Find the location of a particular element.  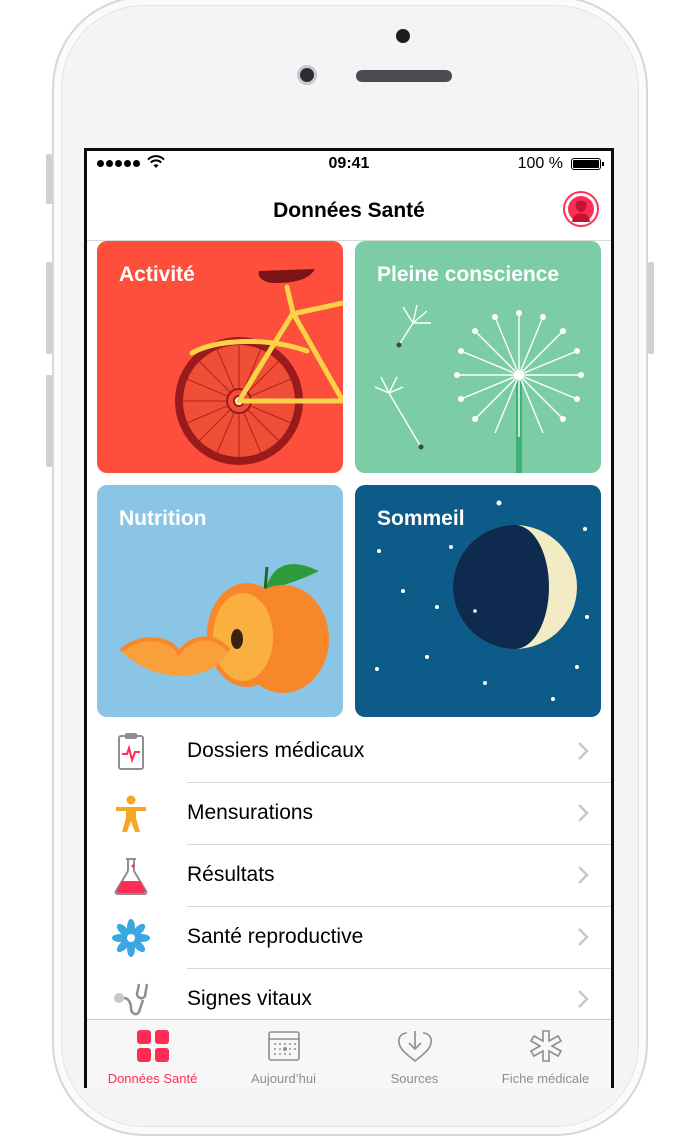

tab-aujourdhui: Aujourd’hui is located at coordinates (283, 1054).